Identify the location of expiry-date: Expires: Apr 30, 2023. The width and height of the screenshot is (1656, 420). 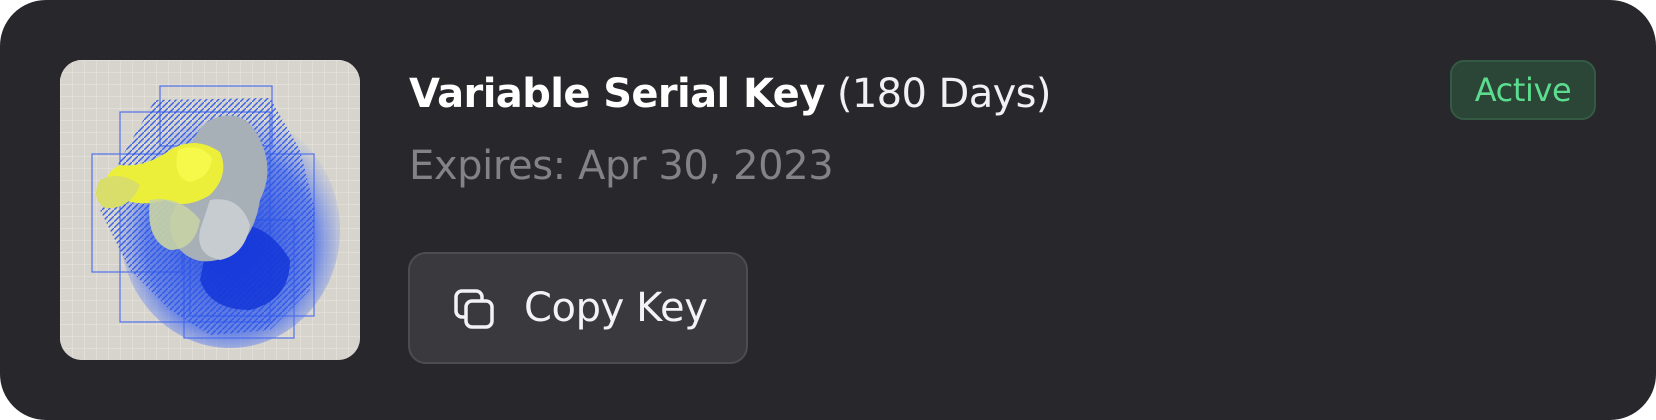
(621, 166).